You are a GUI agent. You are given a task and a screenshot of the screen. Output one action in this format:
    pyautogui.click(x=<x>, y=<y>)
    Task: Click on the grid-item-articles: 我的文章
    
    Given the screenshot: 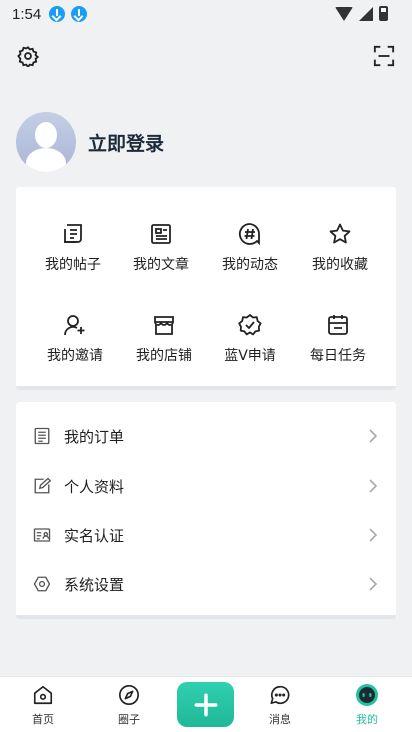 What is the action you would take?
    pyautogui.click(x=161, y=247)
    